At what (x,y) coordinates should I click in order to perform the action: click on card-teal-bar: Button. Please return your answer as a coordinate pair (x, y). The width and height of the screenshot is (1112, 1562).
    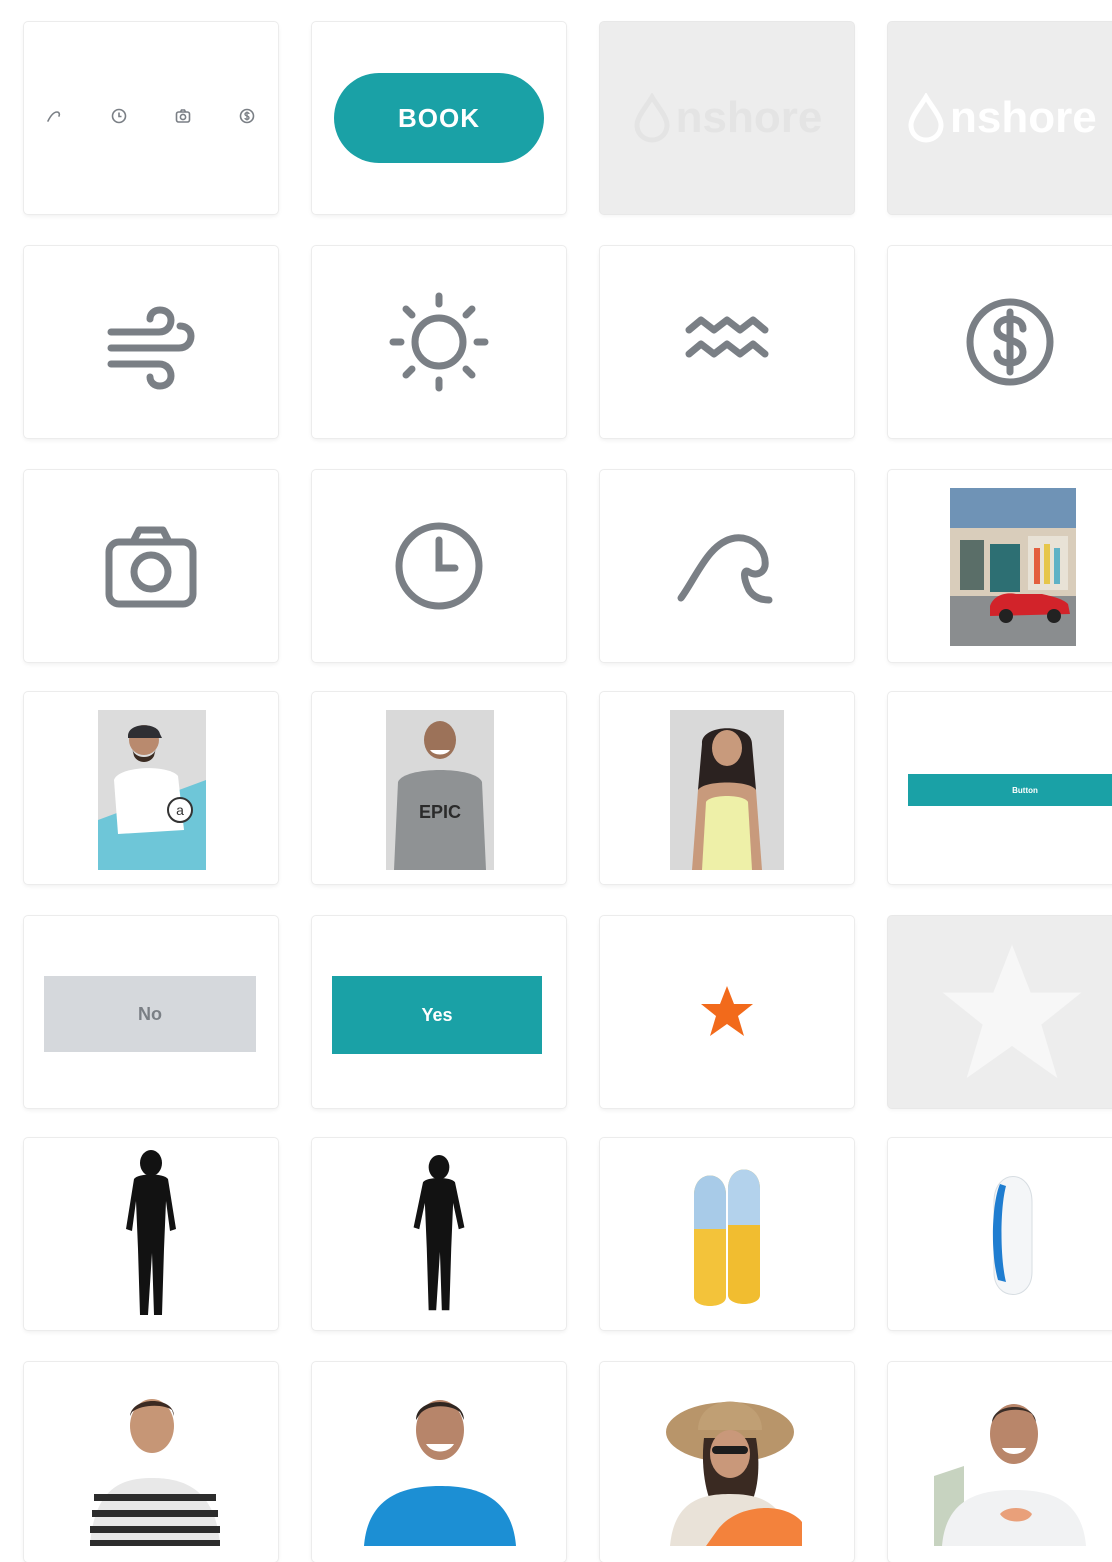
    Looking at the image, I should click on (1000, 788).